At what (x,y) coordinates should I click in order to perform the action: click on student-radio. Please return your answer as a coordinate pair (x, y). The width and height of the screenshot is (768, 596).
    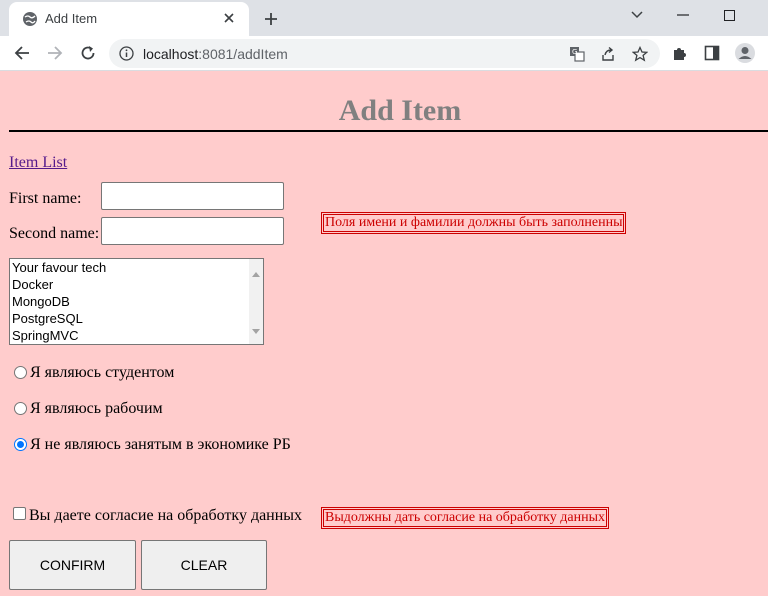
    Looking at the image, I should click on (20, 372).